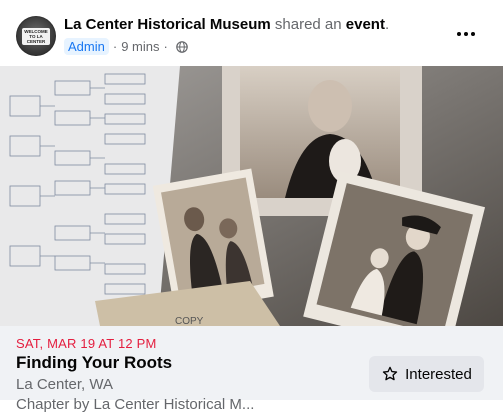  I want to click on avatar-sign: WELCOME TO LA CENTER, so click(36, 36).